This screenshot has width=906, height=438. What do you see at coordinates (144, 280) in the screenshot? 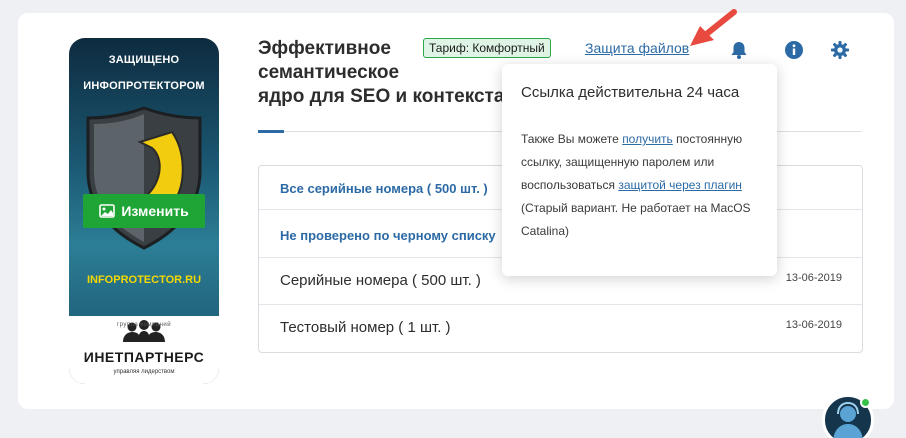
I see `cover-site-text: INFOPROTECTOR.RU` at bounding box center [144, 280].